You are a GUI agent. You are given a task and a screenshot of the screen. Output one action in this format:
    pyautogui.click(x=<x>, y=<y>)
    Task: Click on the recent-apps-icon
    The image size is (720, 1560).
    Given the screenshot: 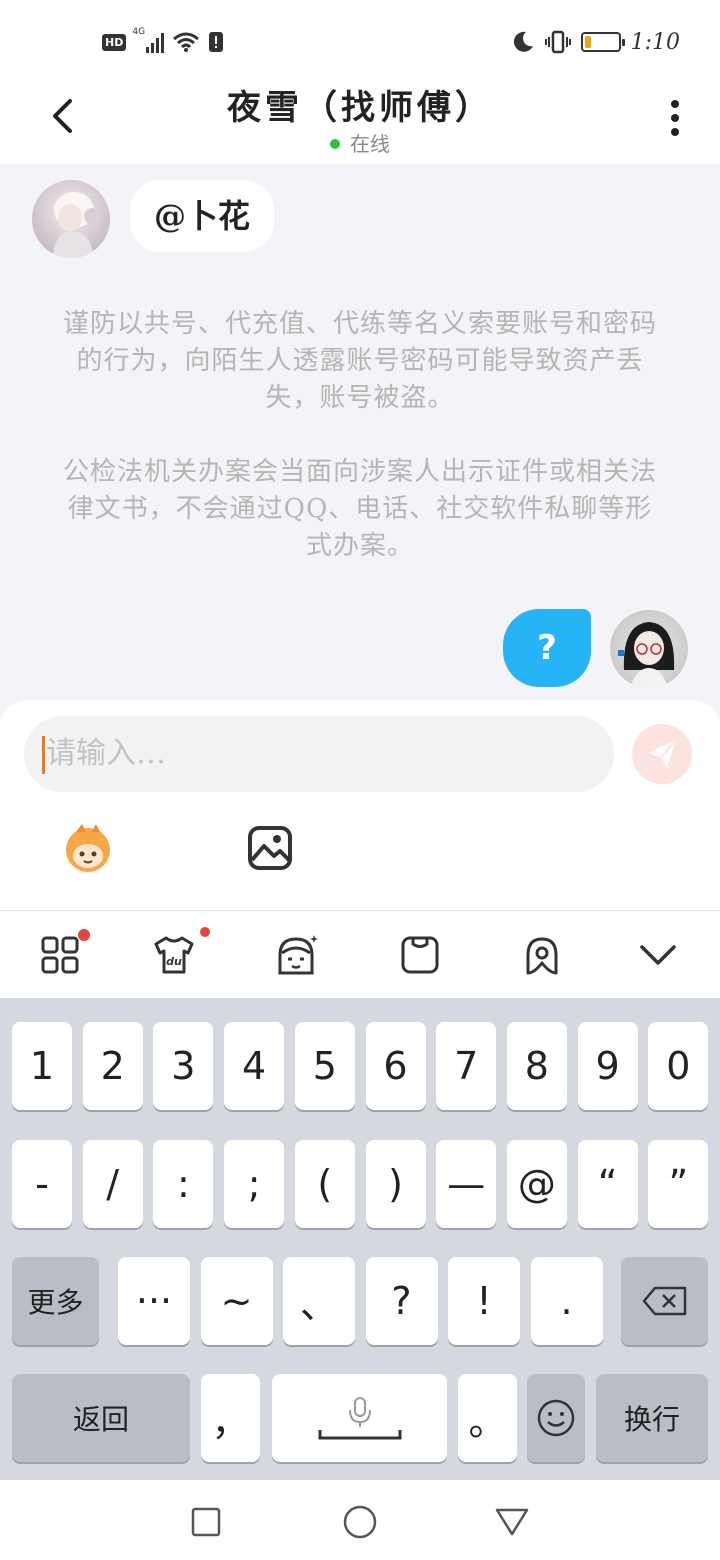 What is the action you would take?
    pyautogui.click(x=206, y=1522)
    